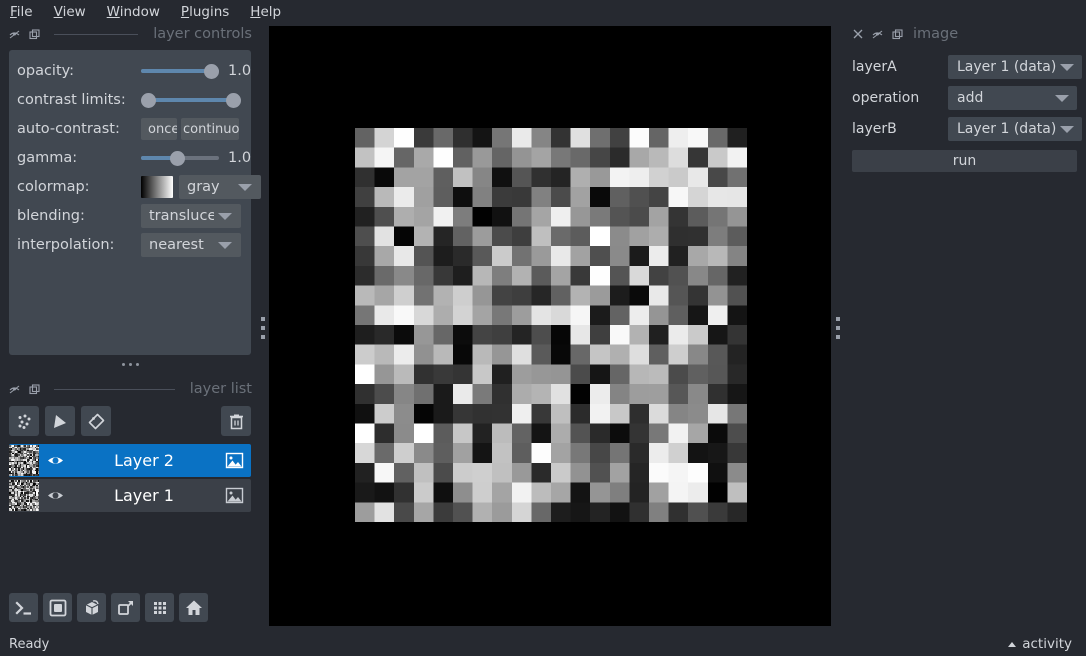 Image resolution: width=1086 pixels, height=656 pixels. What do you see at coordinates (29, 644) in the screenshot?
I see `status-message: Ready` at bounding box center [29, 644].